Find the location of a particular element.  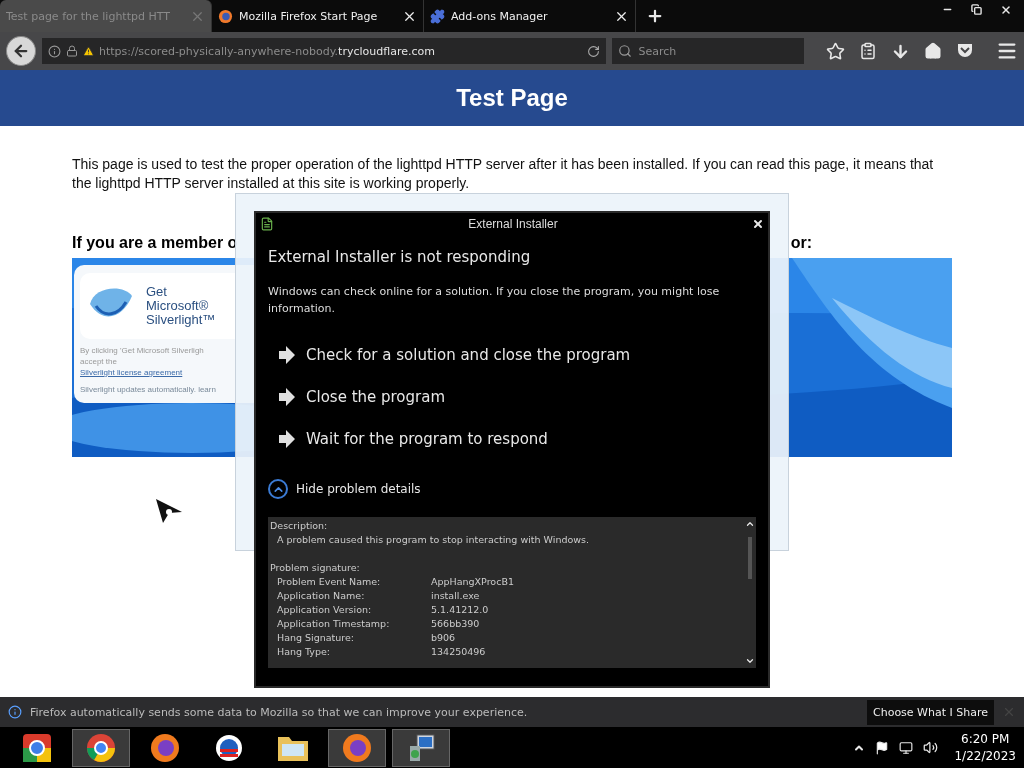

reload-icon is located at coordinates (594, 51).